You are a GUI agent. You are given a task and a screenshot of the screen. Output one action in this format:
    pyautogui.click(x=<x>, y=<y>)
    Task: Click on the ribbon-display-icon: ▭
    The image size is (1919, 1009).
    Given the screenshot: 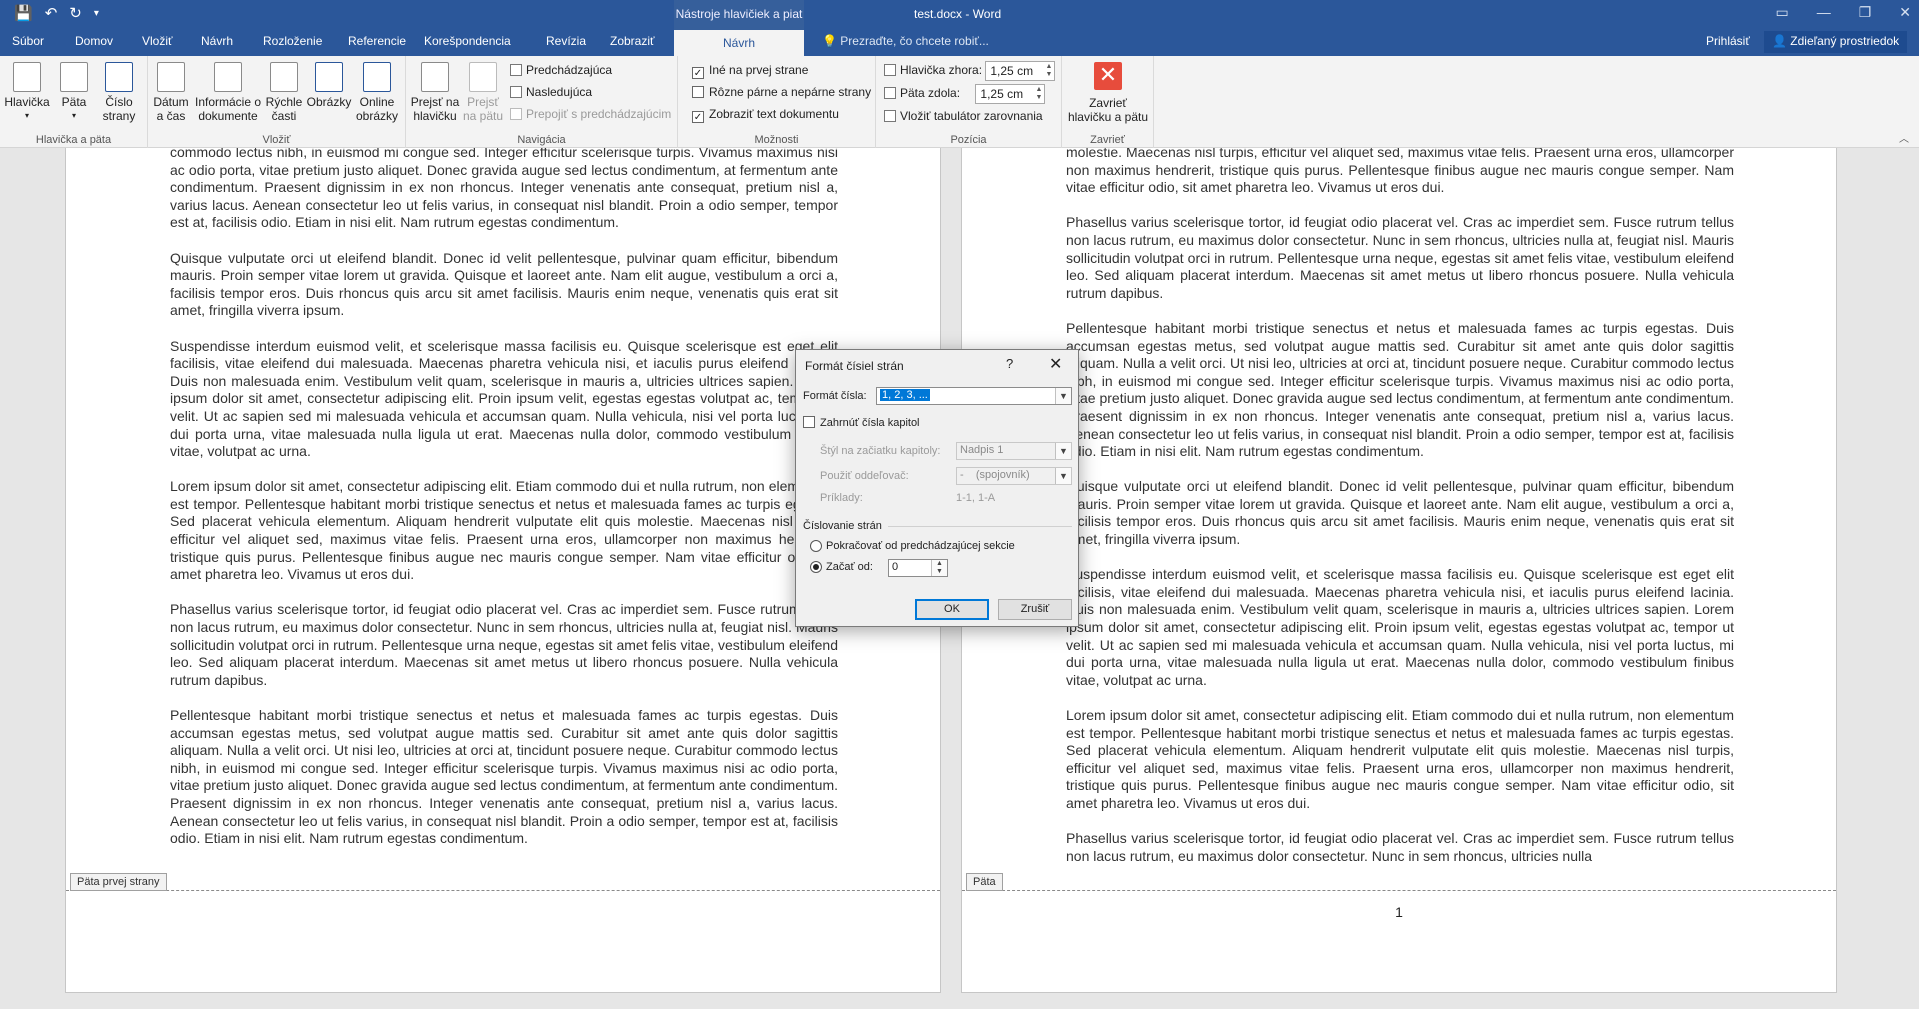 What is the action you would take?
    pyautogui.click(x=1781, y=12)
    